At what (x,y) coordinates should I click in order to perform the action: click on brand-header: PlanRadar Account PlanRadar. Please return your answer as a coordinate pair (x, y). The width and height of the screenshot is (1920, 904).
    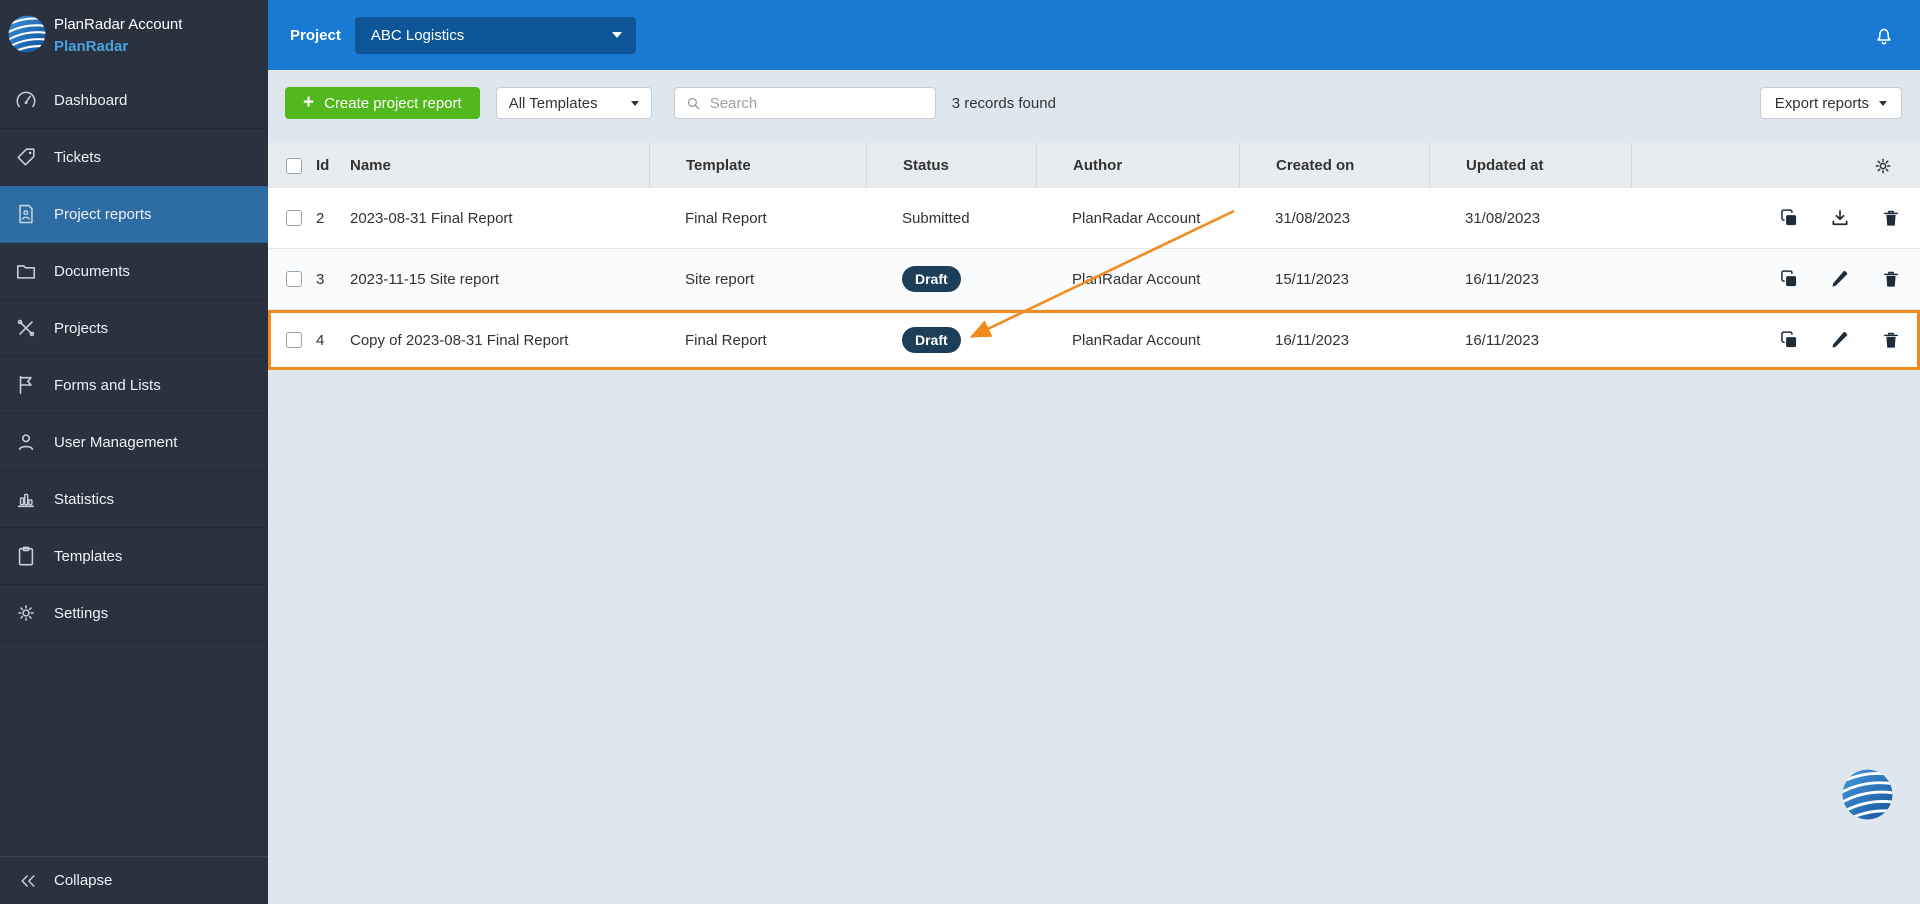
    Looking at the image, I should click on (134, 36).